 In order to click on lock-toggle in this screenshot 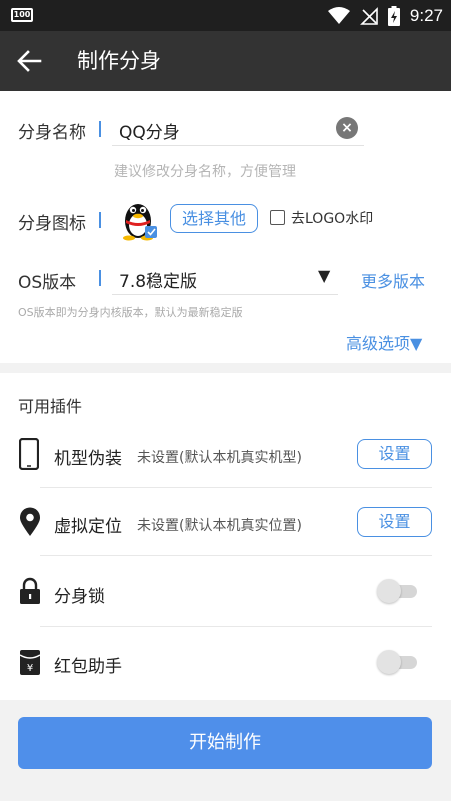, I will do `click(397, 591)`.